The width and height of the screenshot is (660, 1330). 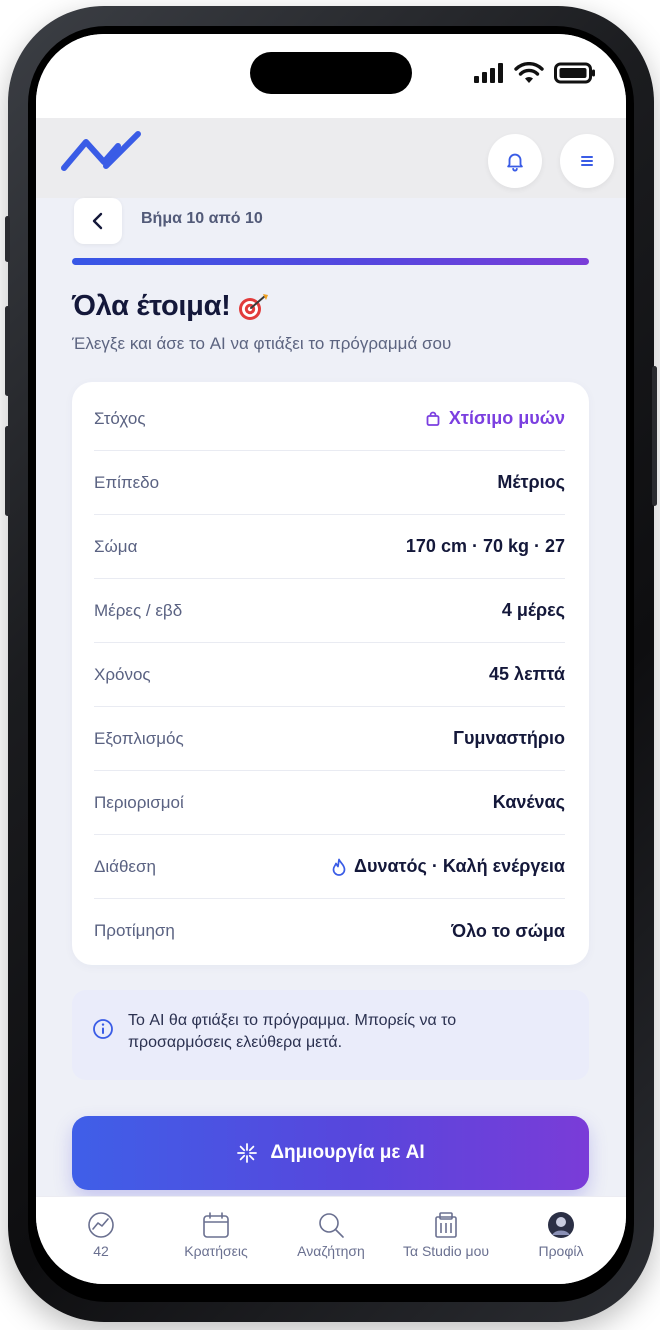 I want to click on row-value: Δυνατός · Καλή ενέργεια, so click(x=448, y=866).